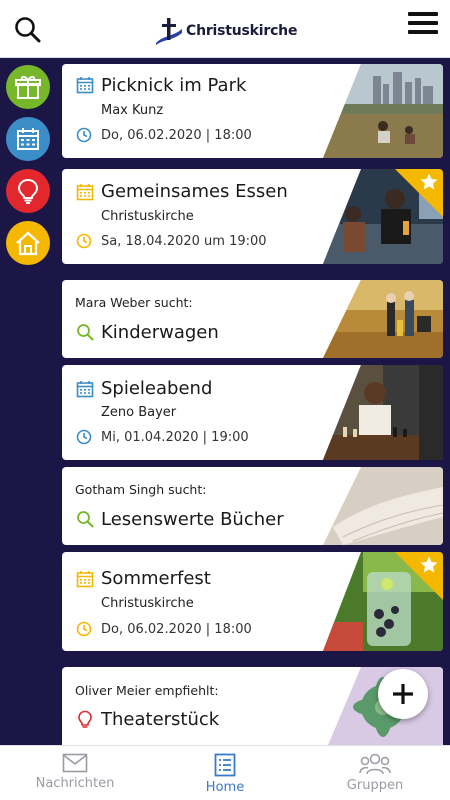 This screenshot has width=450, height=800. What do you see at coordinates (194, 191) in the screenshot?
I see `card-title: Gemeinsames Essen` at bounding box center [194, 191].